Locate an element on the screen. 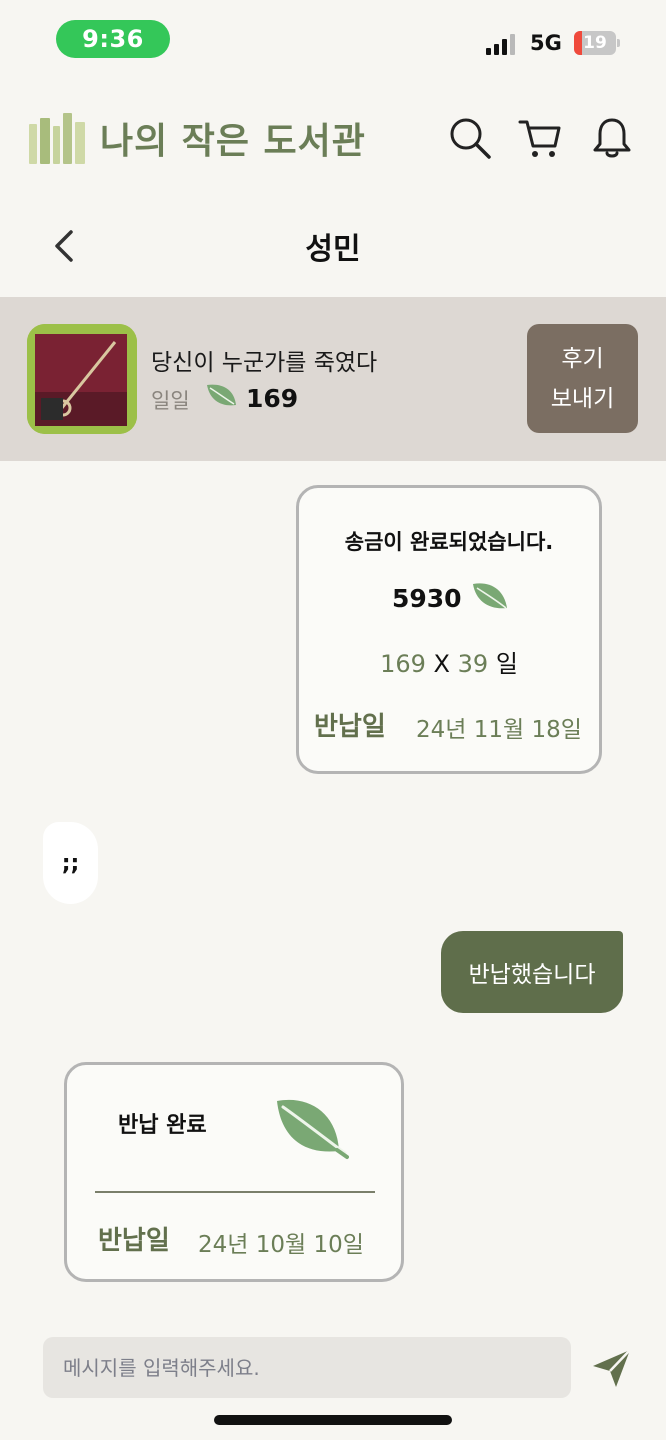 The width and height of the screenshot is (666, 1440). cellular-signal-icon is located at coordinates (500, 44).